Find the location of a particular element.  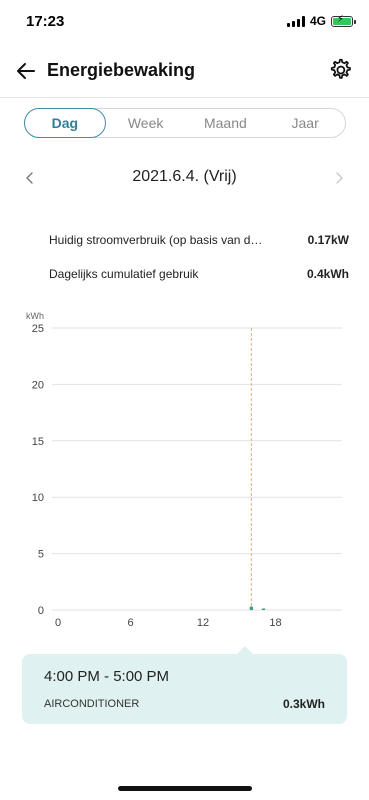

date-navigator: 2021.6.4. (Vrij) is located at coordinates (184, 178).